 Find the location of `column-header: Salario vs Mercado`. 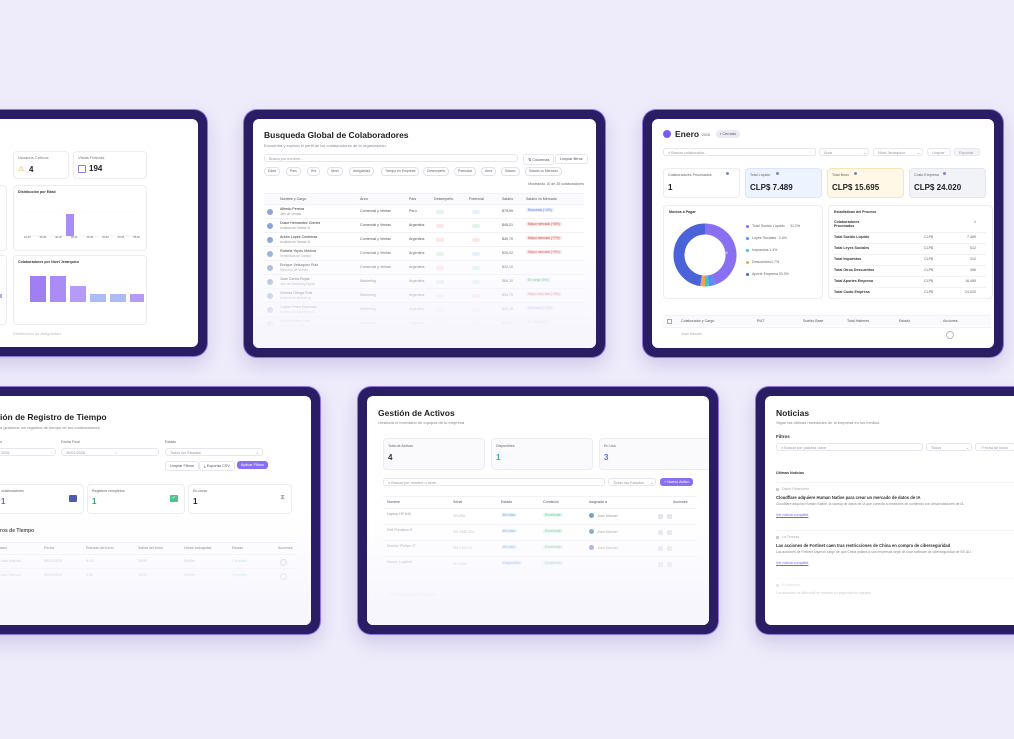

column-header: Salario vs Mercado is located at coordinates (541, 199).